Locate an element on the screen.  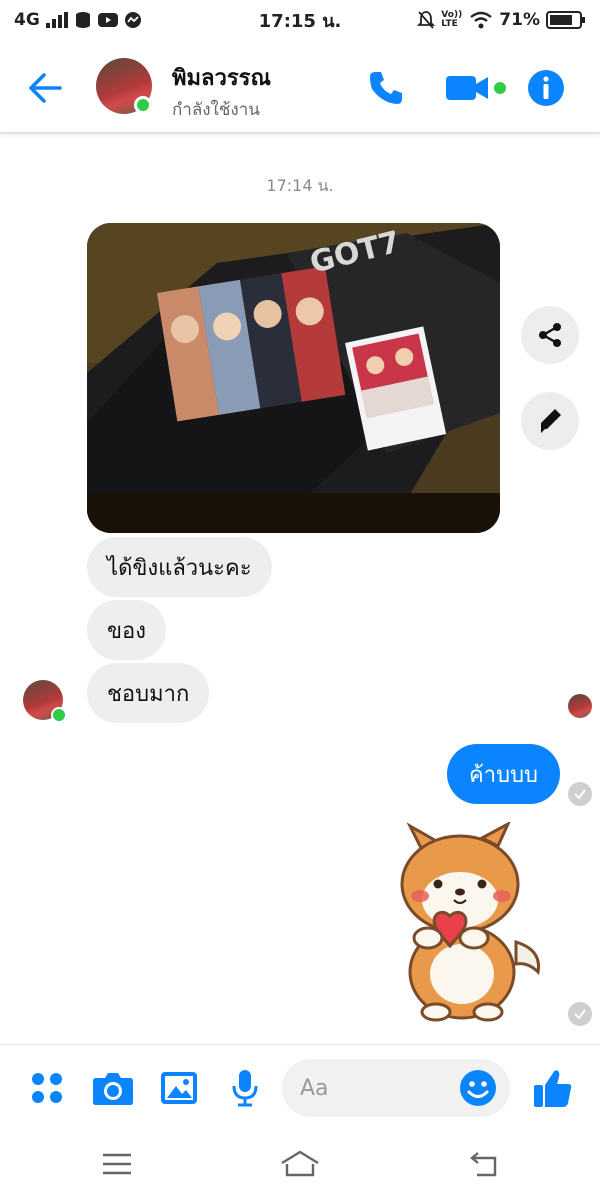
thumbs-up-icon is located at coordinates (553, 1088).